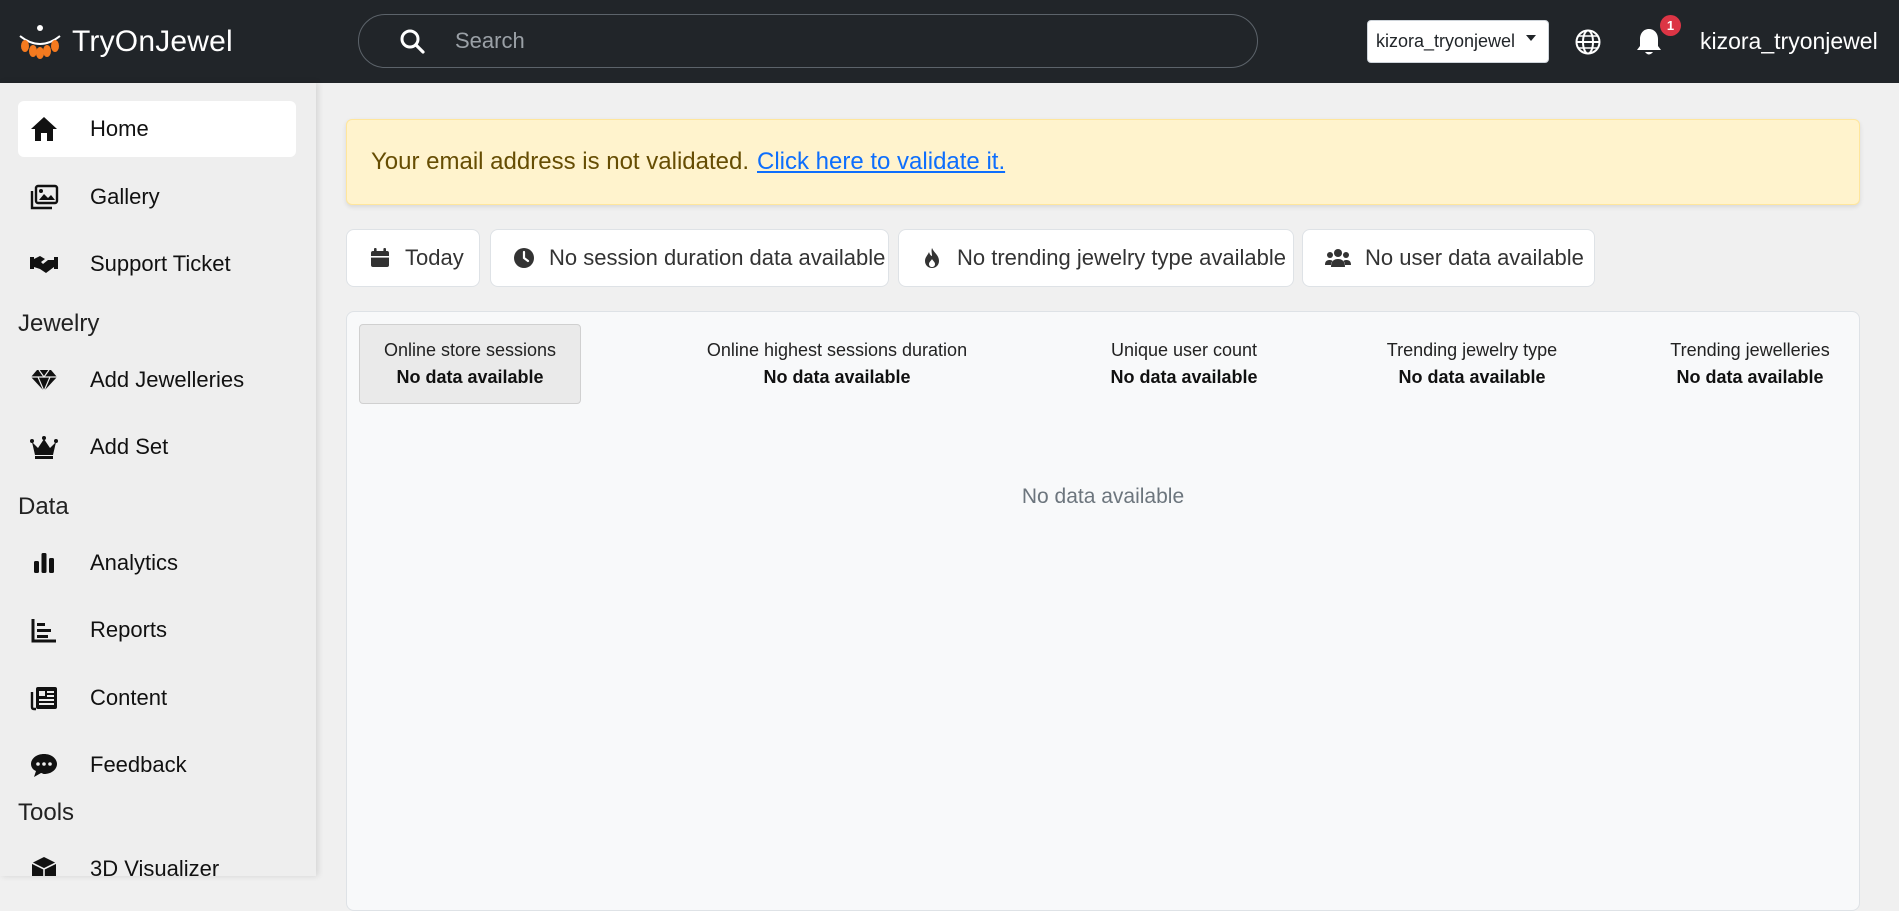 The height and width of the screenshot is (911, 1899). What do you see at coordinates (1474, 257) in the screenshot?
I see `filter-chip-label: No user data available` at bounding box center [1474, 257].